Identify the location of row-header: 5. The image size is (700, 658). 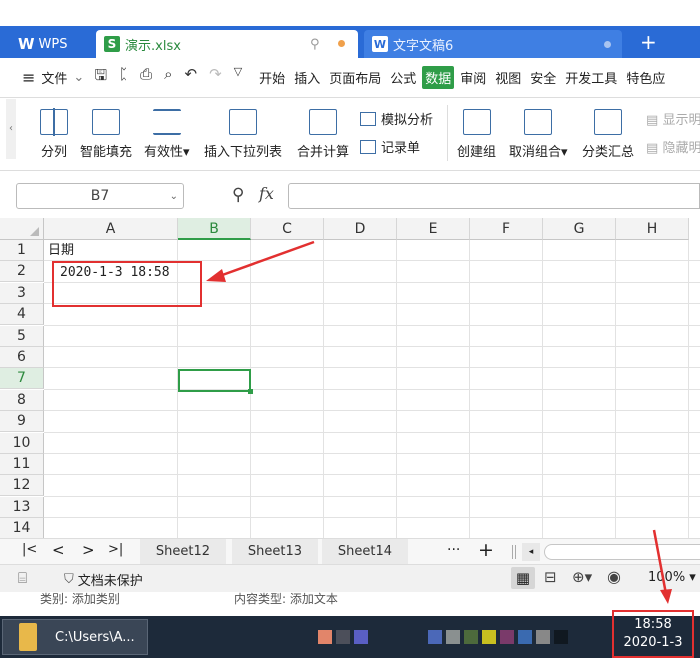
(22, 336).